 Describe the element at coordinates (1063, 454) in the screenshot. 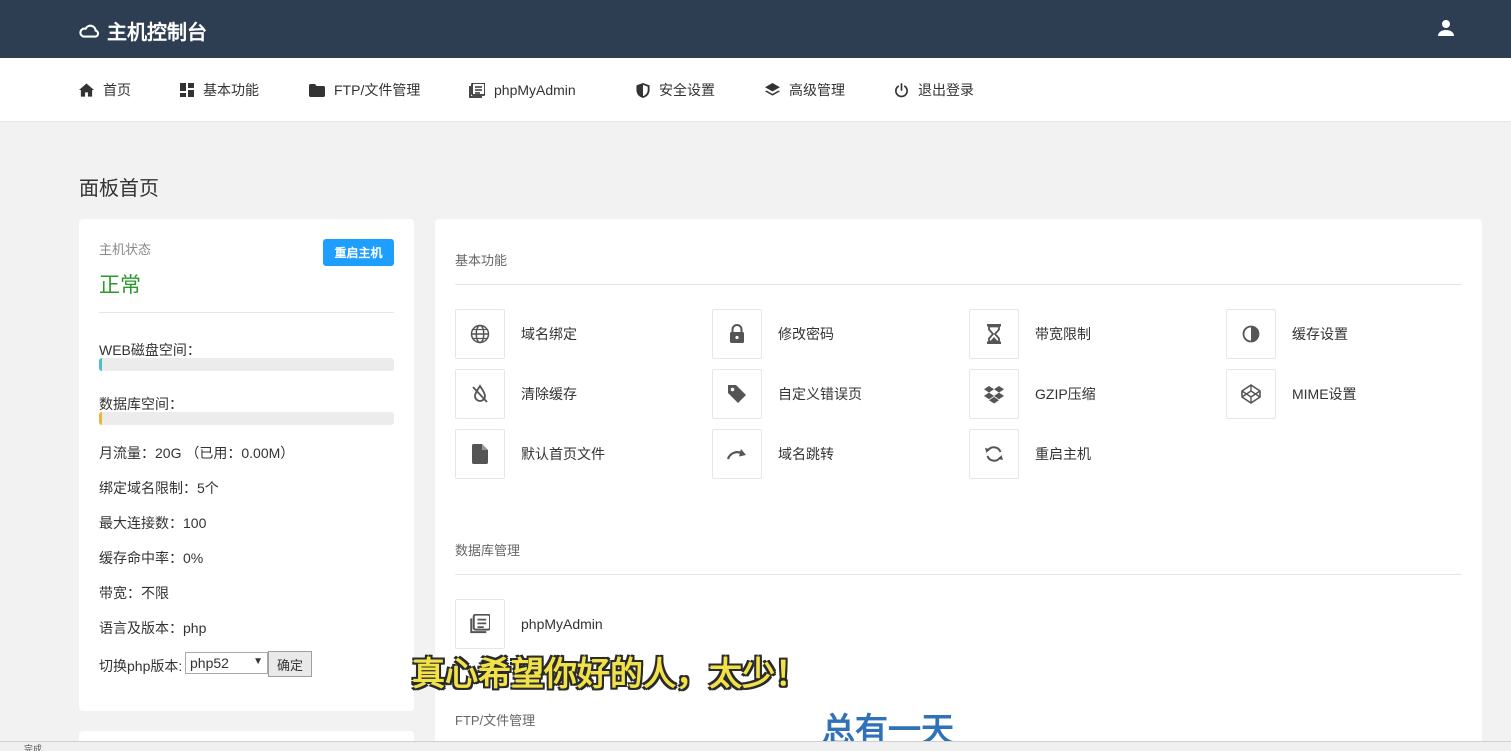

I see `tile-label: 重启主机` at that location.